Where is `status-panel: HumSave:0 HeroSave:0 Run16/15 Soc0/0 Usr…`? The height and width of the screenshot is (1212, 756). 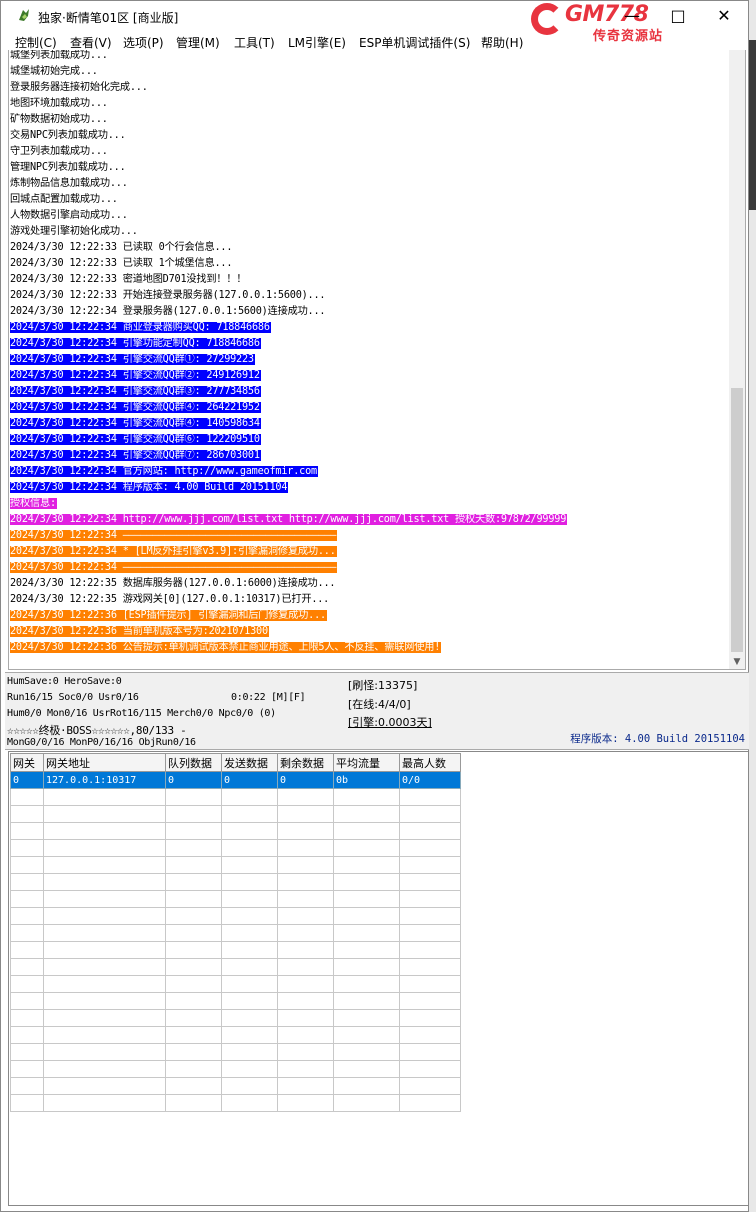 status-panel: HumSave:0 HeroSave:0 Run16/15 Soc0/0 Usr… is located at coordinates (377, 711).